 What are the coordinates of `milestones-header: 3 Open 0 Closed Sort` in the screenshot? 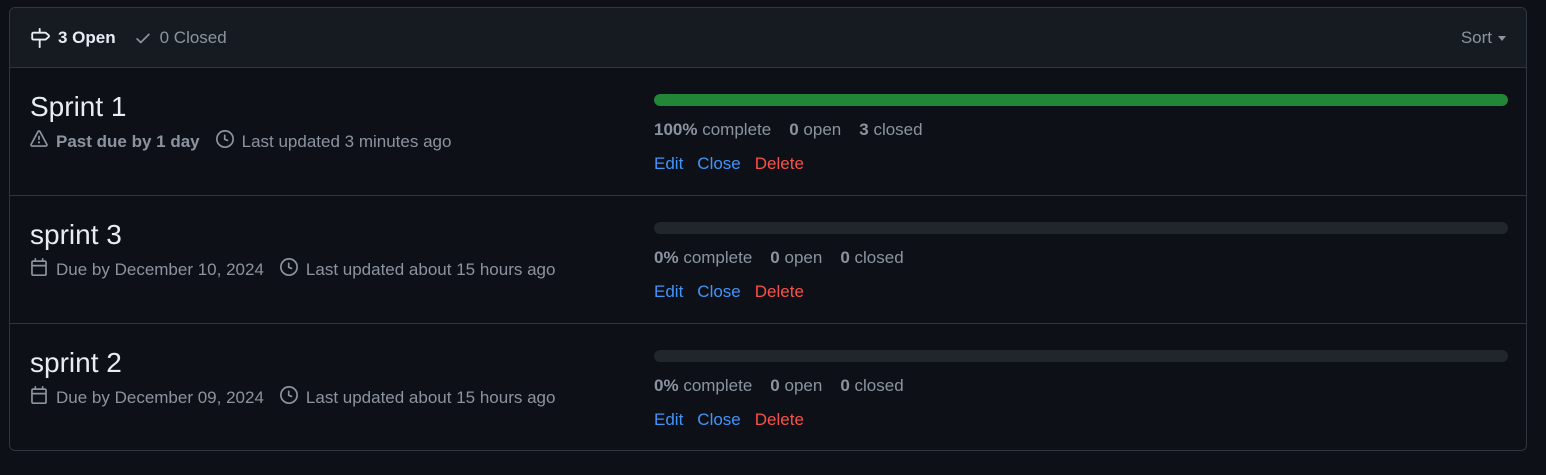 It's located at (768, 38).